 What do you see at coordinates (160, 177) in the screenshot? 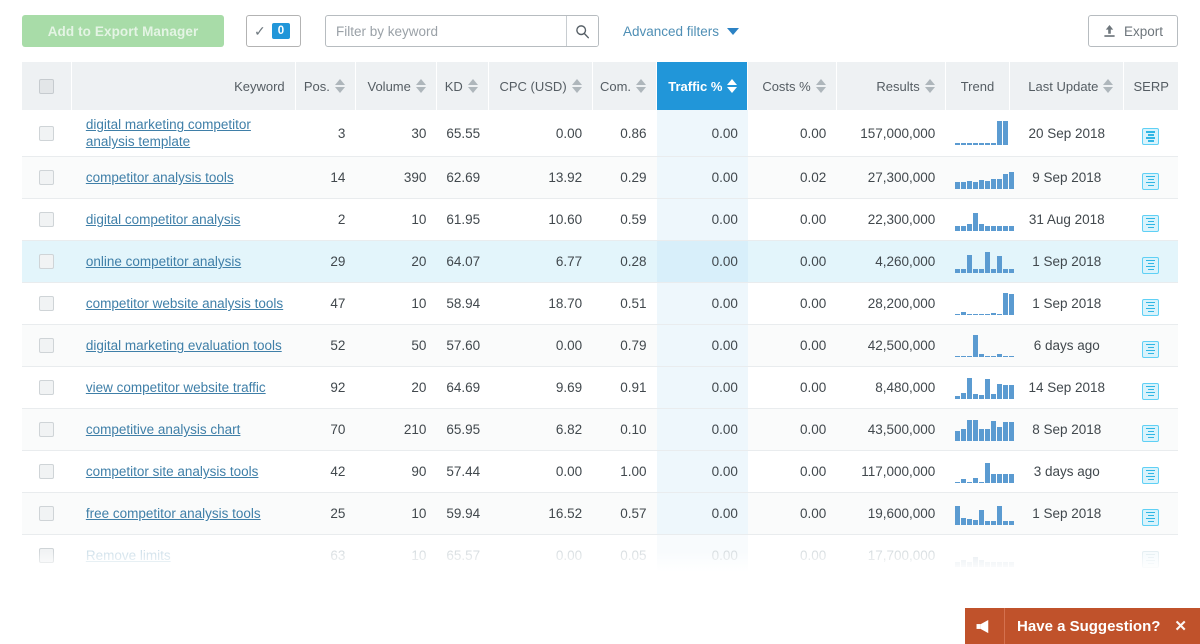
I see `keyword-link: competitor analysis tools` at bounding box center [160, 177].